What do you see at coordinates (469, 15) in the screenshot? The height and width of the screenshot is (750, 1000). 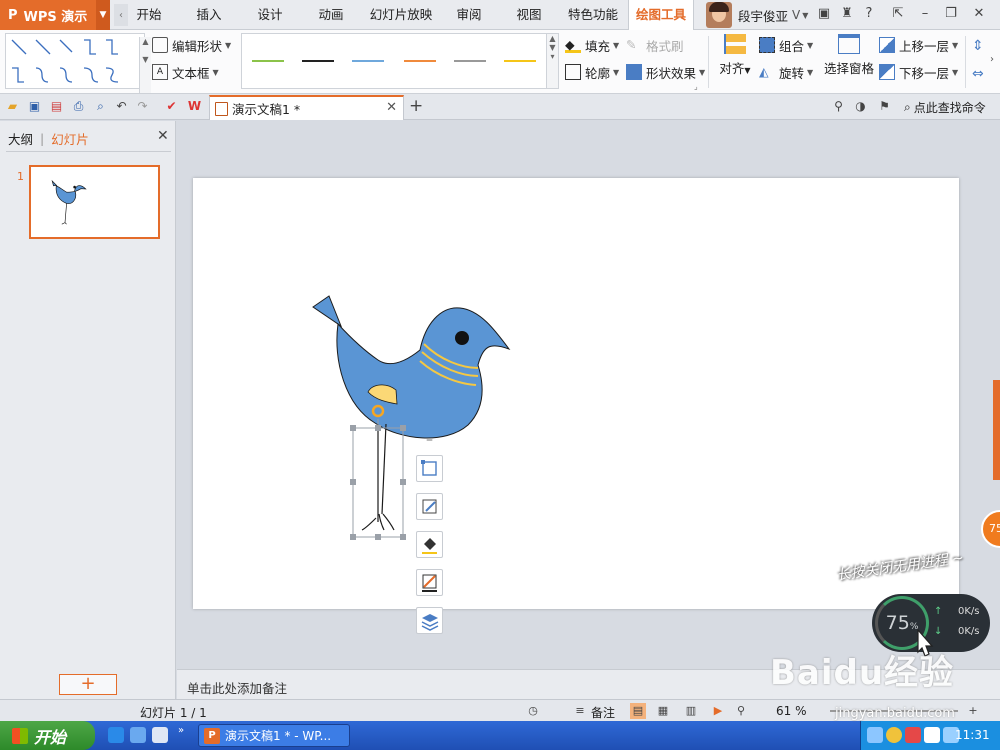 I see `tab-review: 审阅` at bounding box center [469, 15].